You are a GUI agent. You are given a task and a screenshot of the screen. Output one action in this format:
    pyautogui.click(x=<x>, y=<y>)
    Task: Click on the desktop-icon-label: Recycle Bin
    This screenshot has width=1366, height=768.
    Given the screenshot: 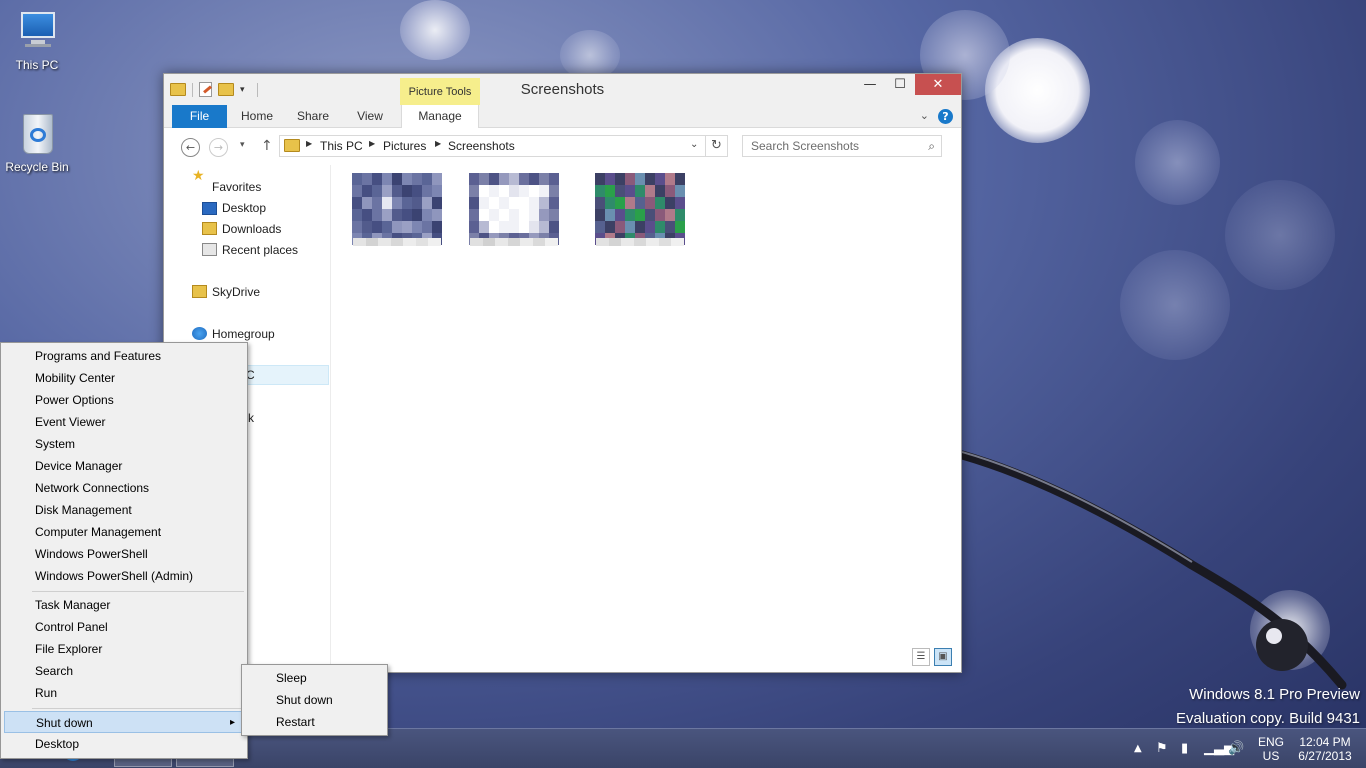 What is the action you would take?
    pyautogui.click(x=37, y=167)
    